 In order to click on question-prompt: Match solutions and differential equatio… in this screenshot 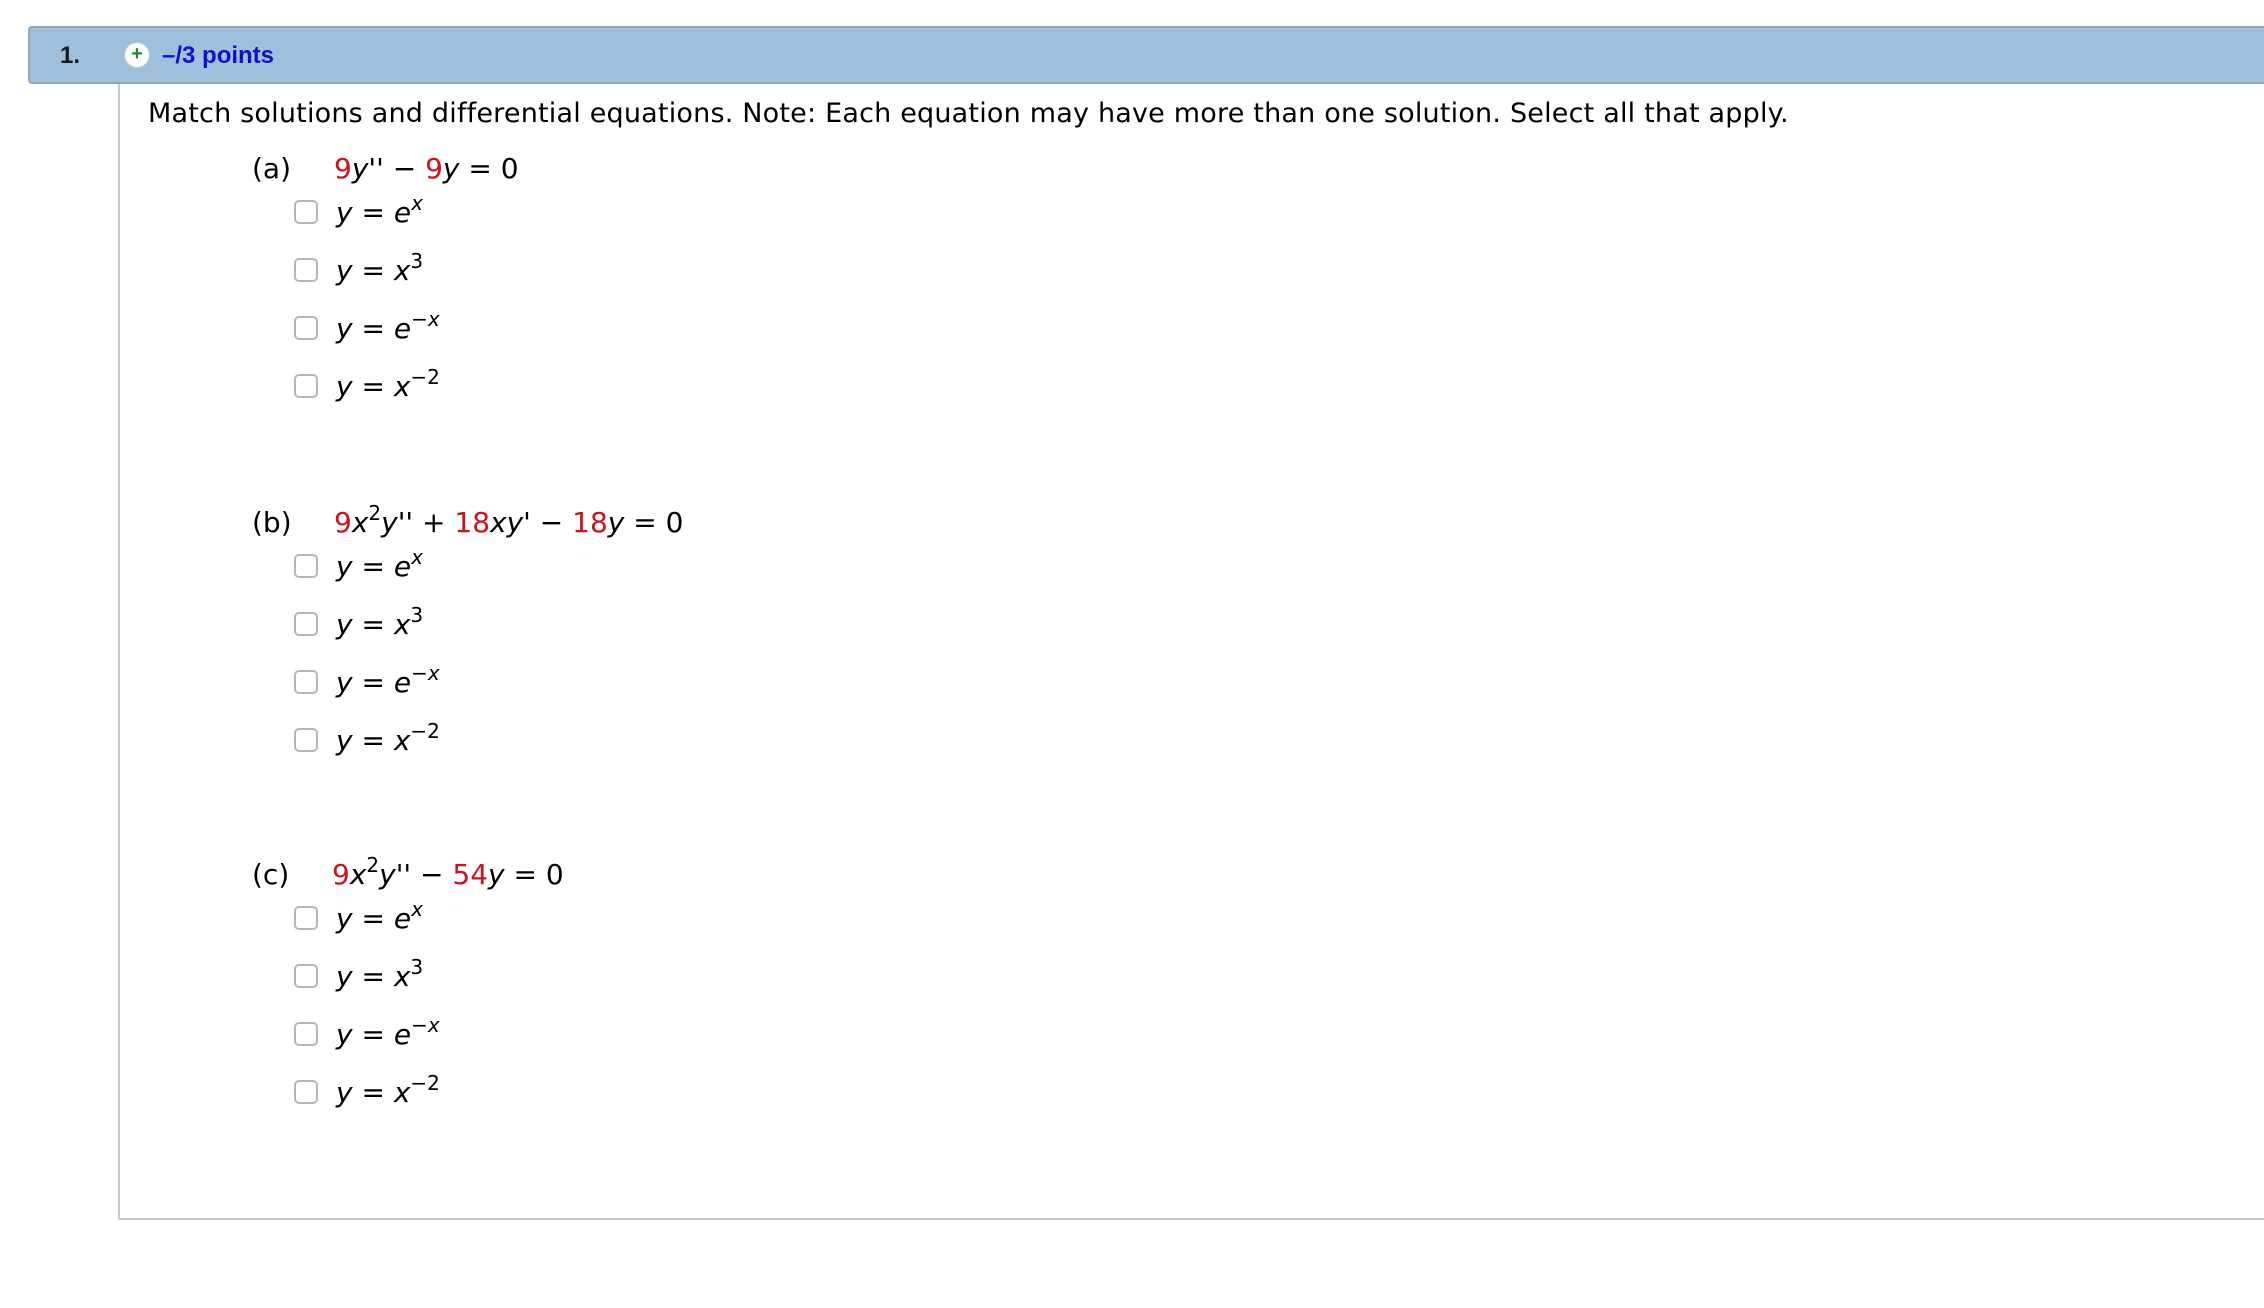, I will do `click(968, 113)`.